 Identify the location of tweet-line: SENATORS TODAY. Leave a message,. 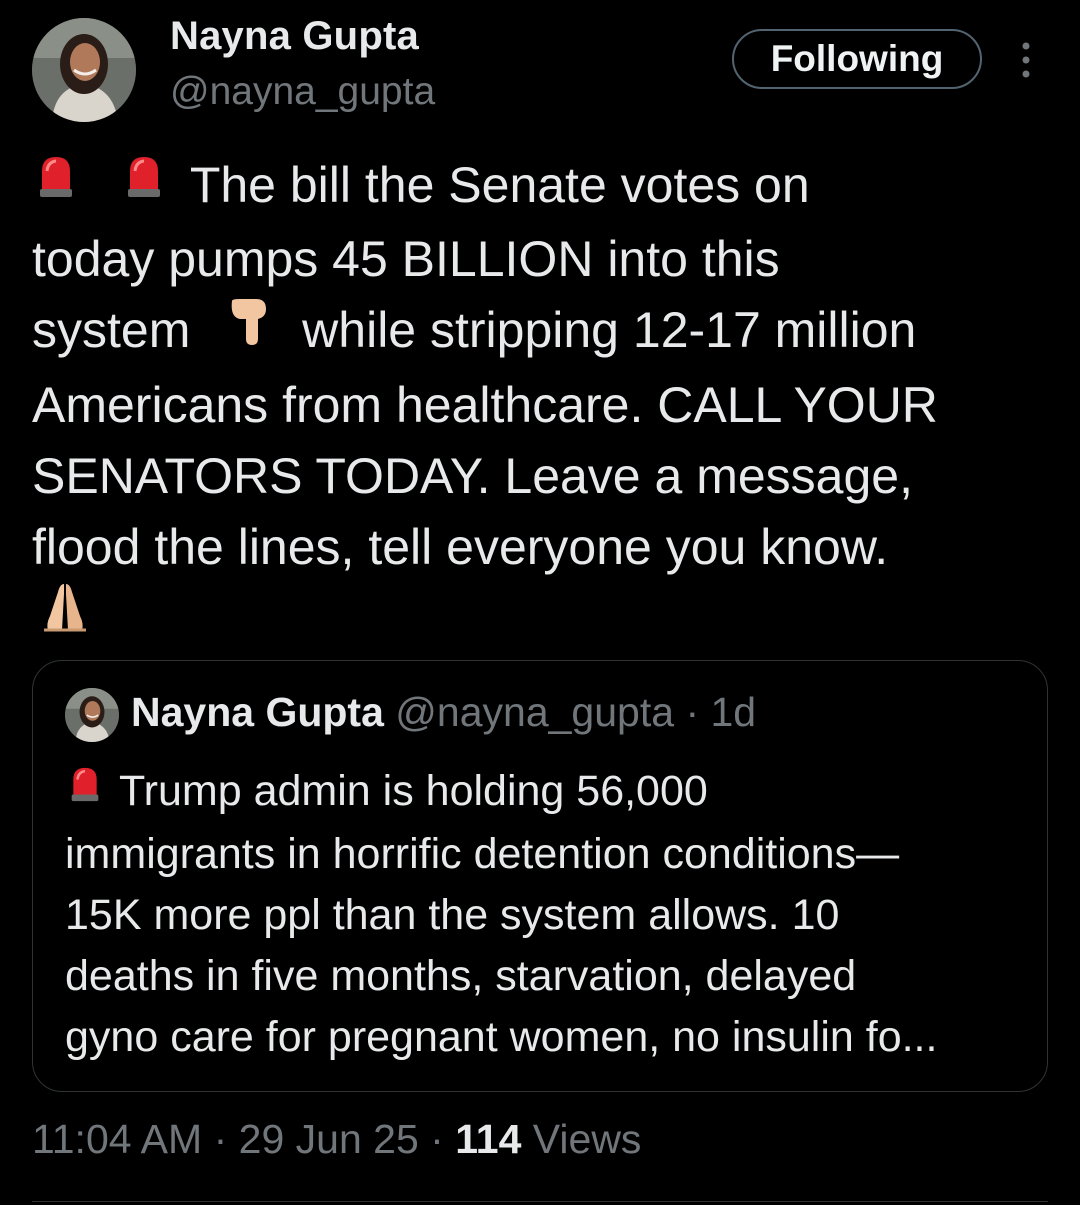
(472, 475).